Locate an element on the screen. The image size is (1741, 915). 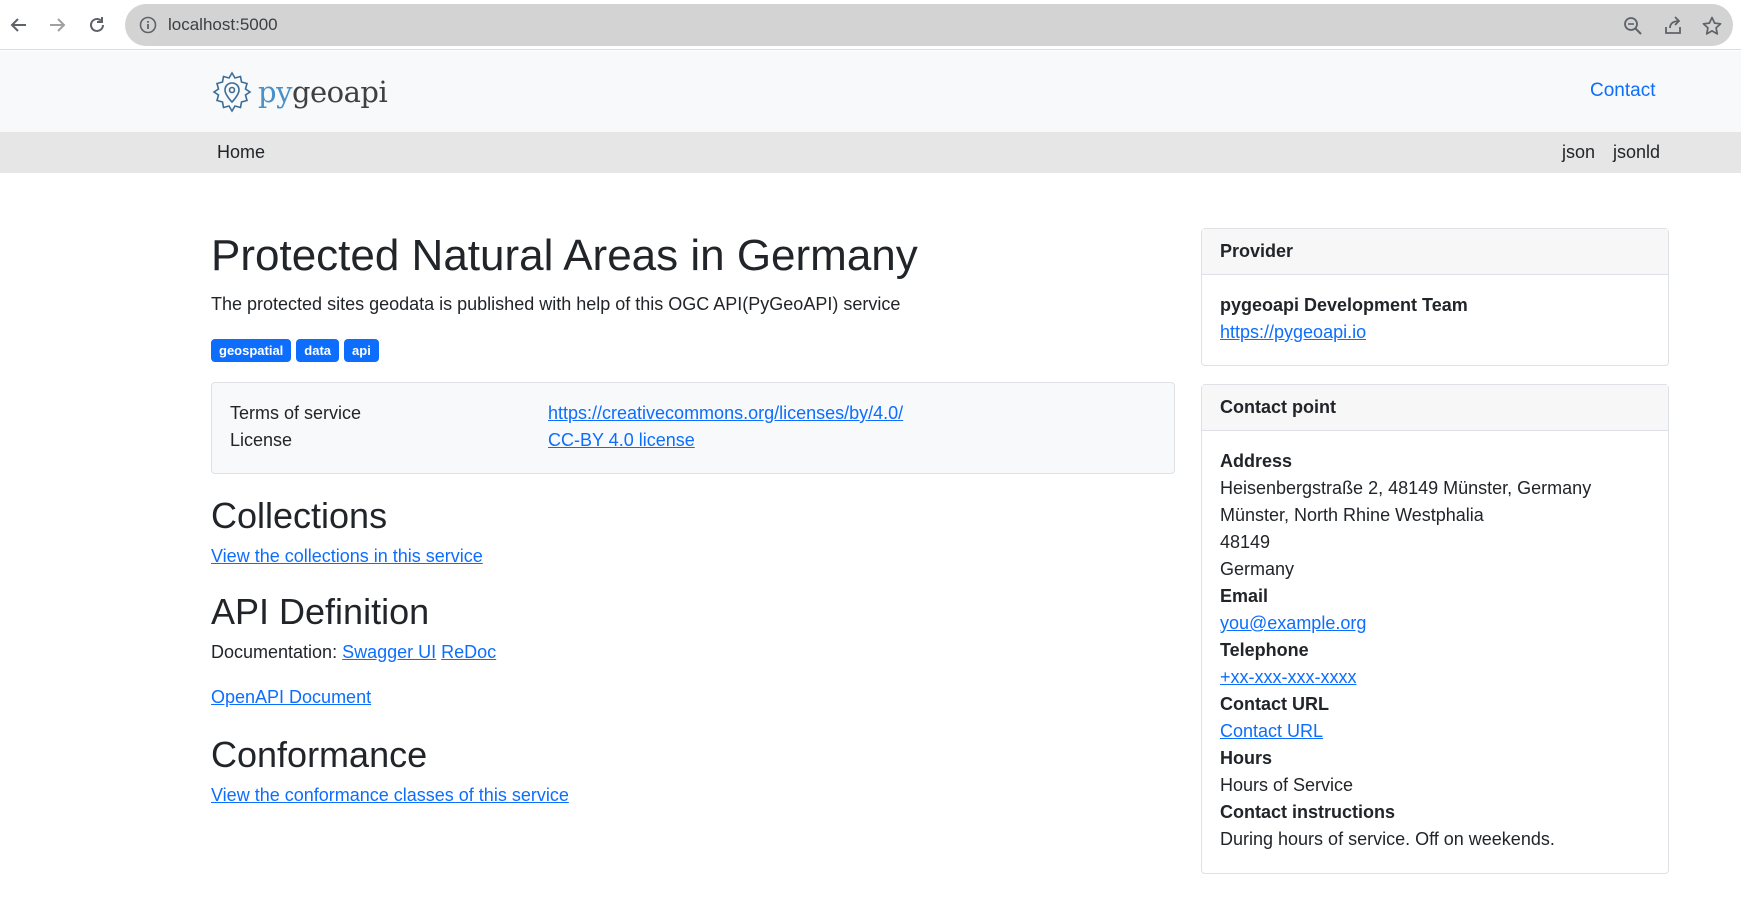
provider-name: pygeoapi Development Team is located at coordinates (1344, 305).